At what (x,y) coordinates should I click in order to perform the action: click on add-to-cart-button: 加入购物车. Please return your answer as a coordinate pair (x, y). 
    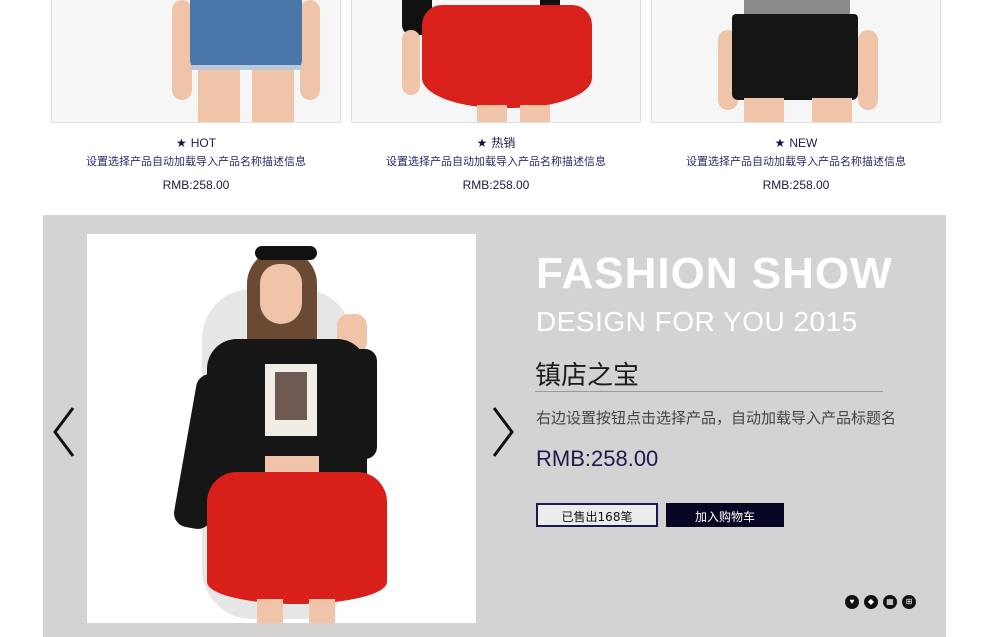
    Looking at the image, I should click on (725, 515).